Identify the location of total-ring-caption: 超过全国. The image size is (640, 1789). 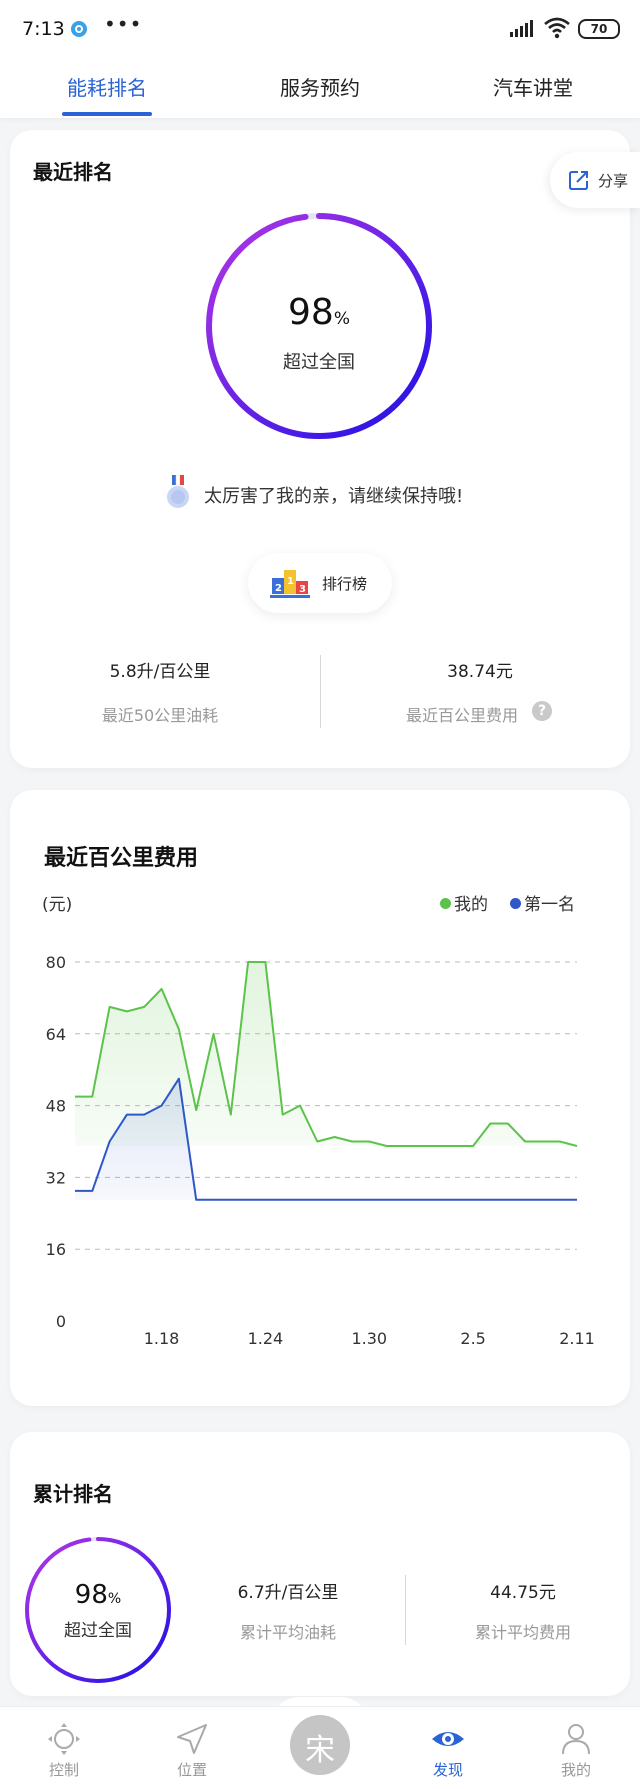
(98, 1631).